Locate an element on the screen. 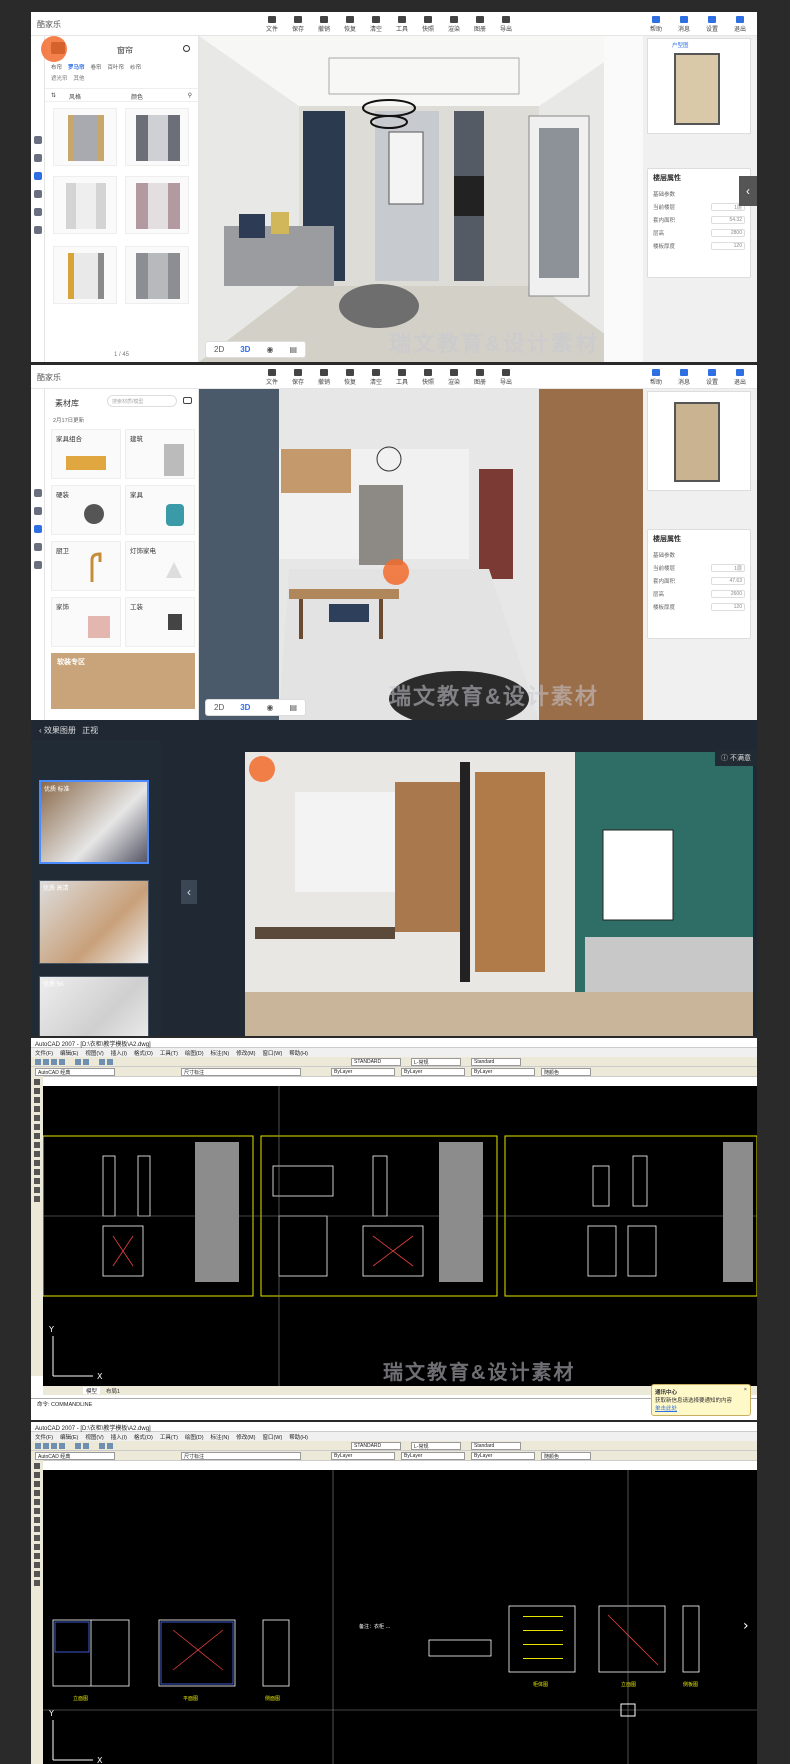  rectangle-icon is located at coordinates (37, 1493).